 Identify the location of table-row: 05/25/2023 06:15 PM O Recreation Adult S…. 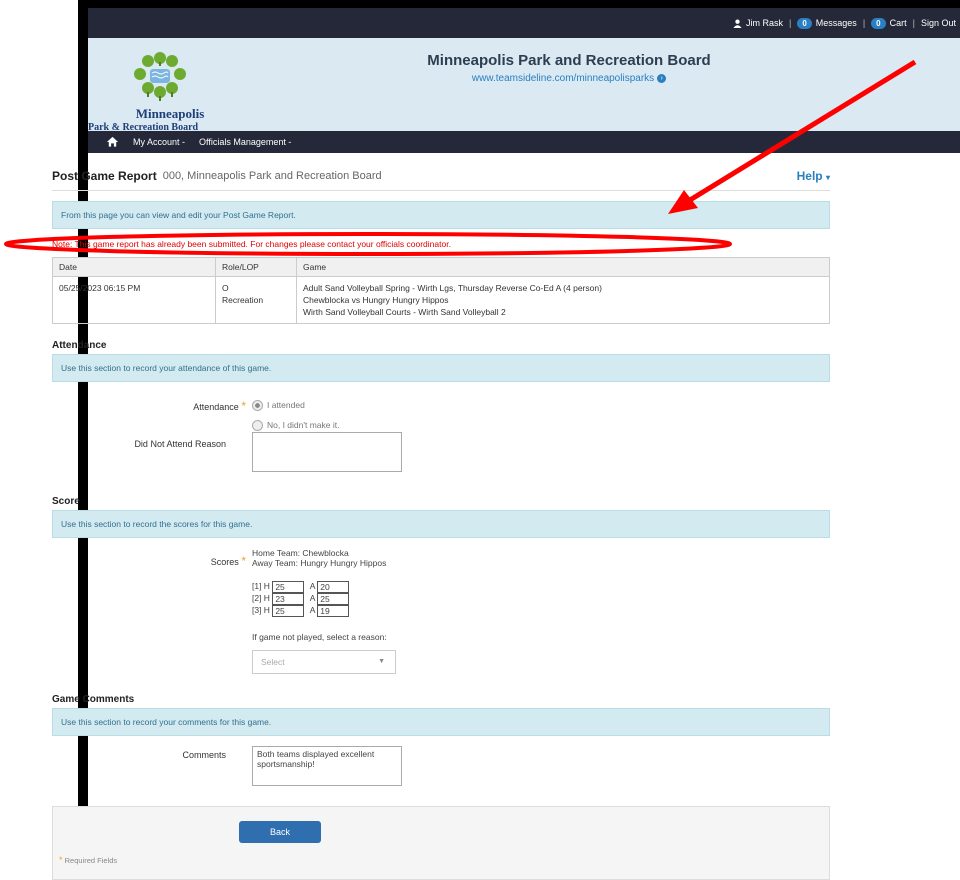
(441, 300).